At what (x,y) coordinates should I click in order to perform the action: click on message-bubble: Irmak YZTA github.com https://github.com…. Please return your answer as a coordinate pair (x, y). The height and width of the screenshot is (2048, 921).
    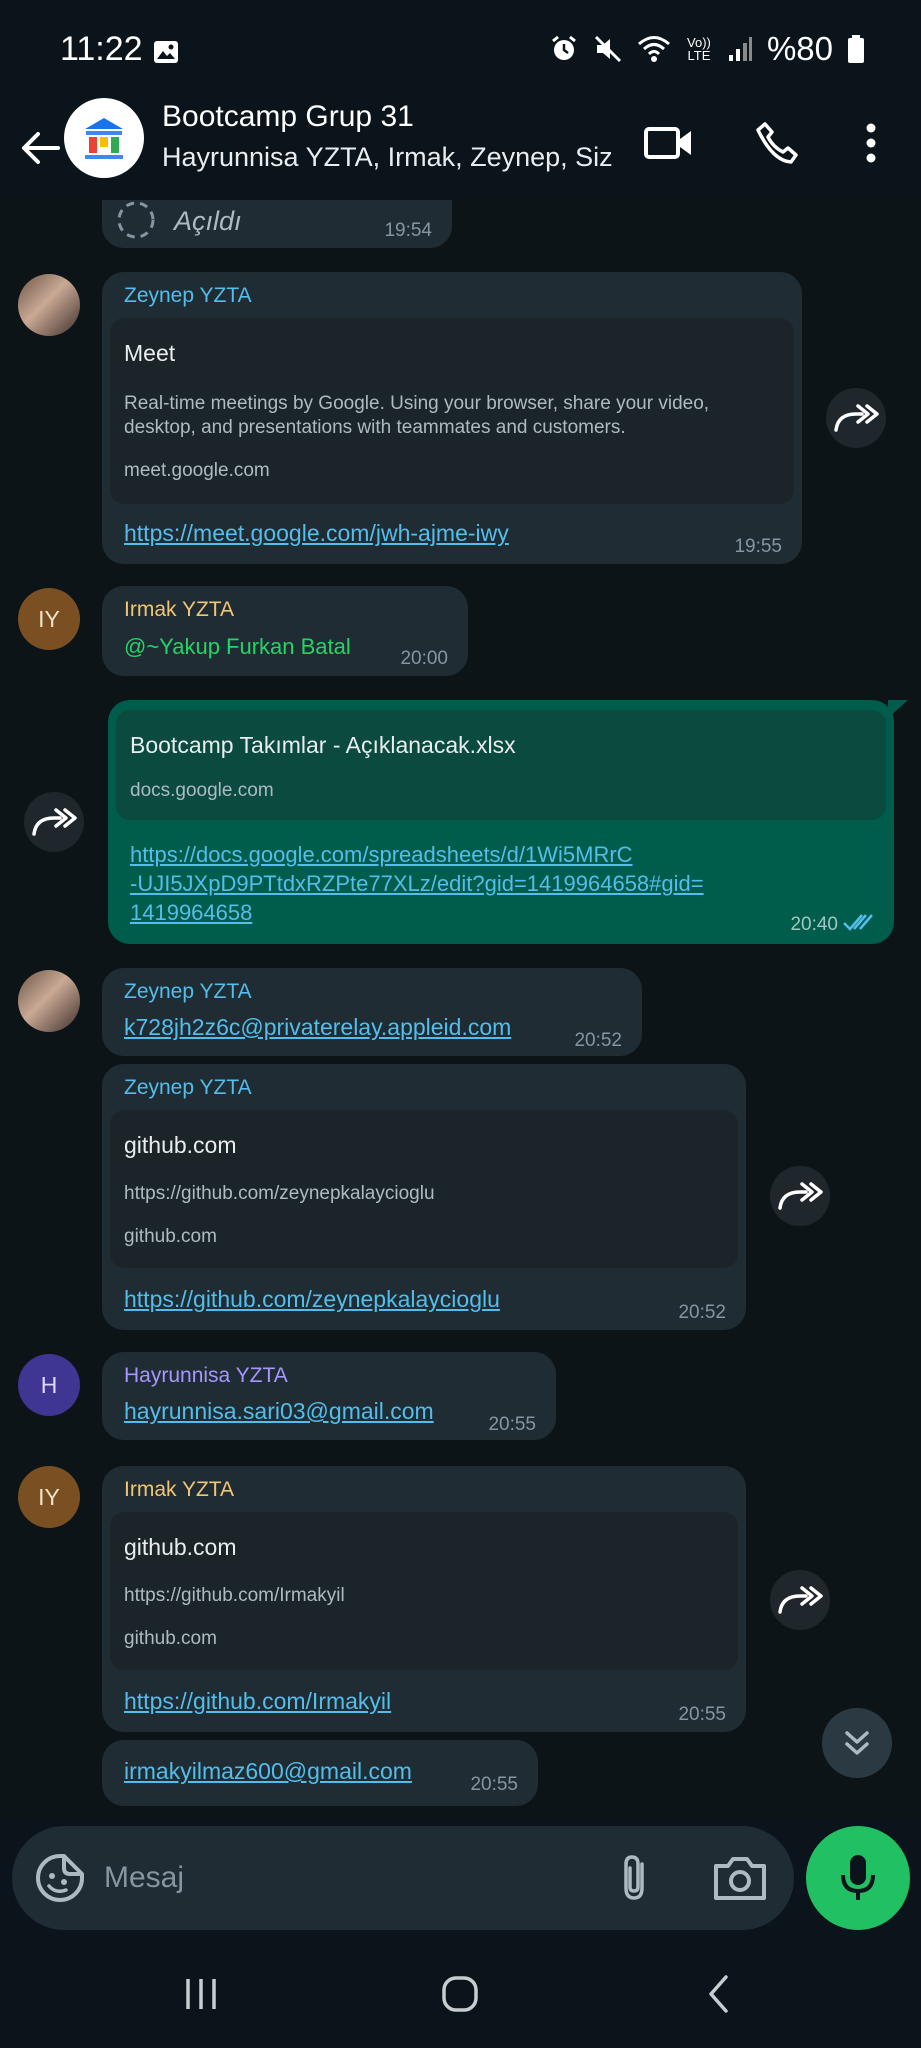
    Looking at the image, I should click on (424, 1599).